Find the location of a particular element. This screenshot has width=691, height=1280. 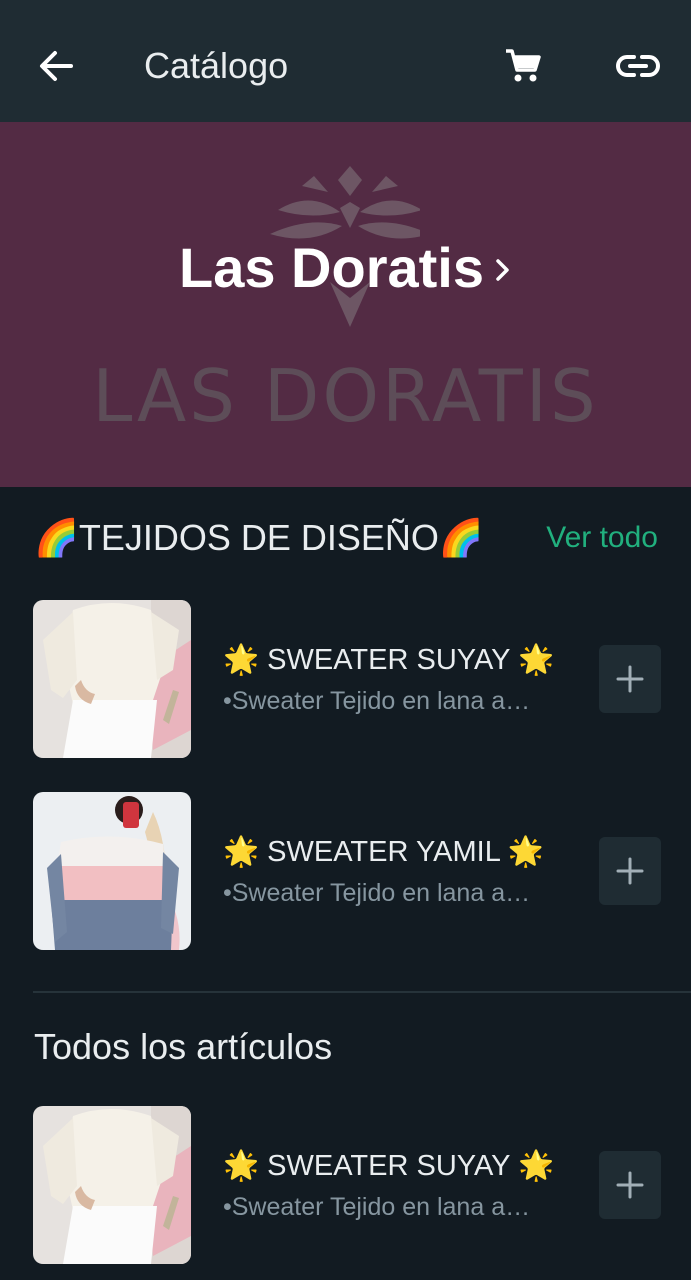

store-name: Las Doratis is located at coordinates (331, 267).